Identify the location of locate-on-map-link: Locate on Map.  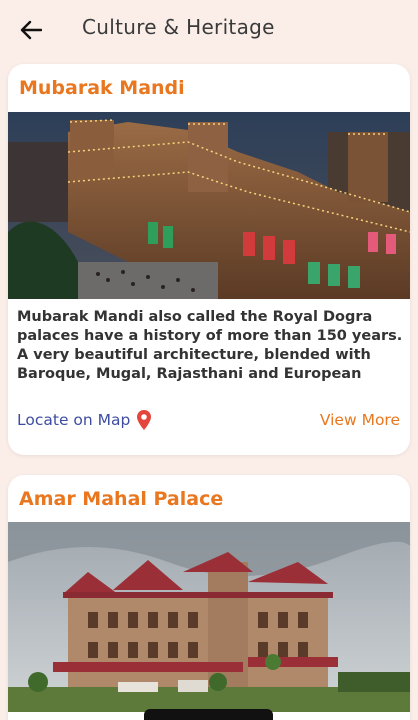
(84, 420).